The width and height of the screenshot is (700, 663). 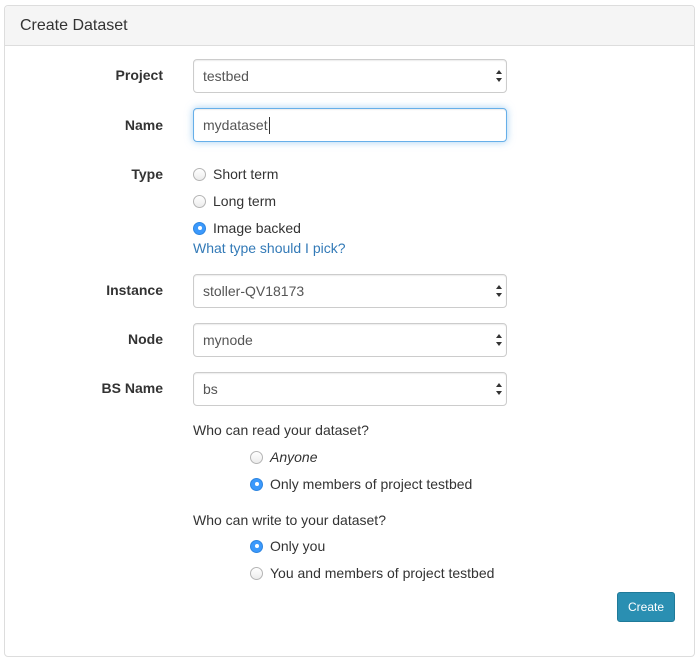 I want to click on write-option-label: You and members of project testbed, so click(x=382, y=573).